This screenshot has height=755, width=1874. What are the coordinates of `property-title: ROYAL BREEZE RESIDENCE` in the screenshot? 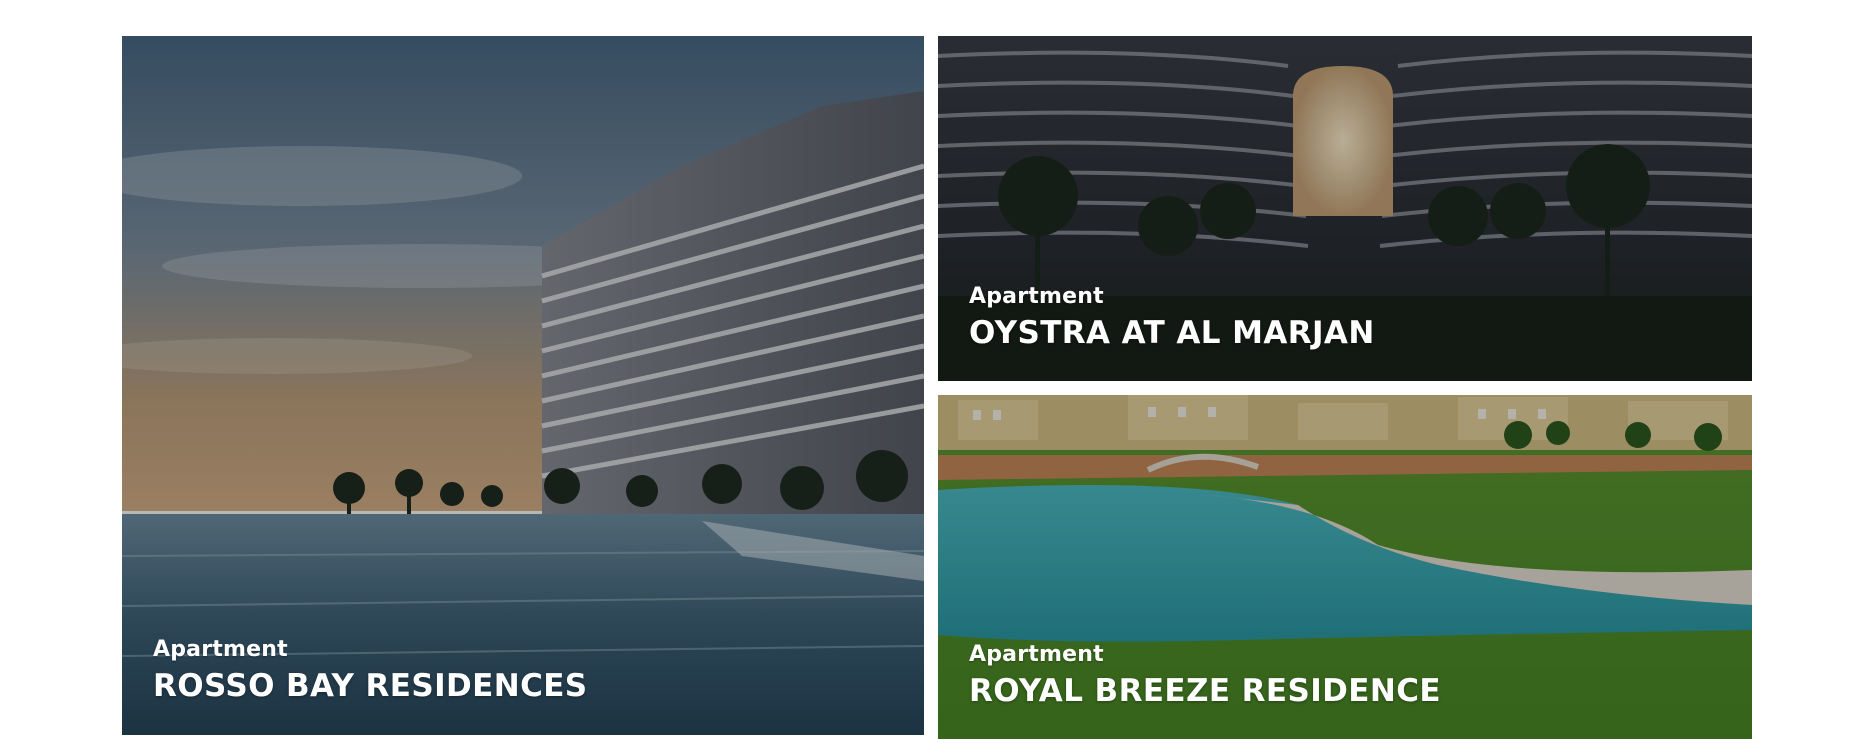 It's located at (1205, 691).